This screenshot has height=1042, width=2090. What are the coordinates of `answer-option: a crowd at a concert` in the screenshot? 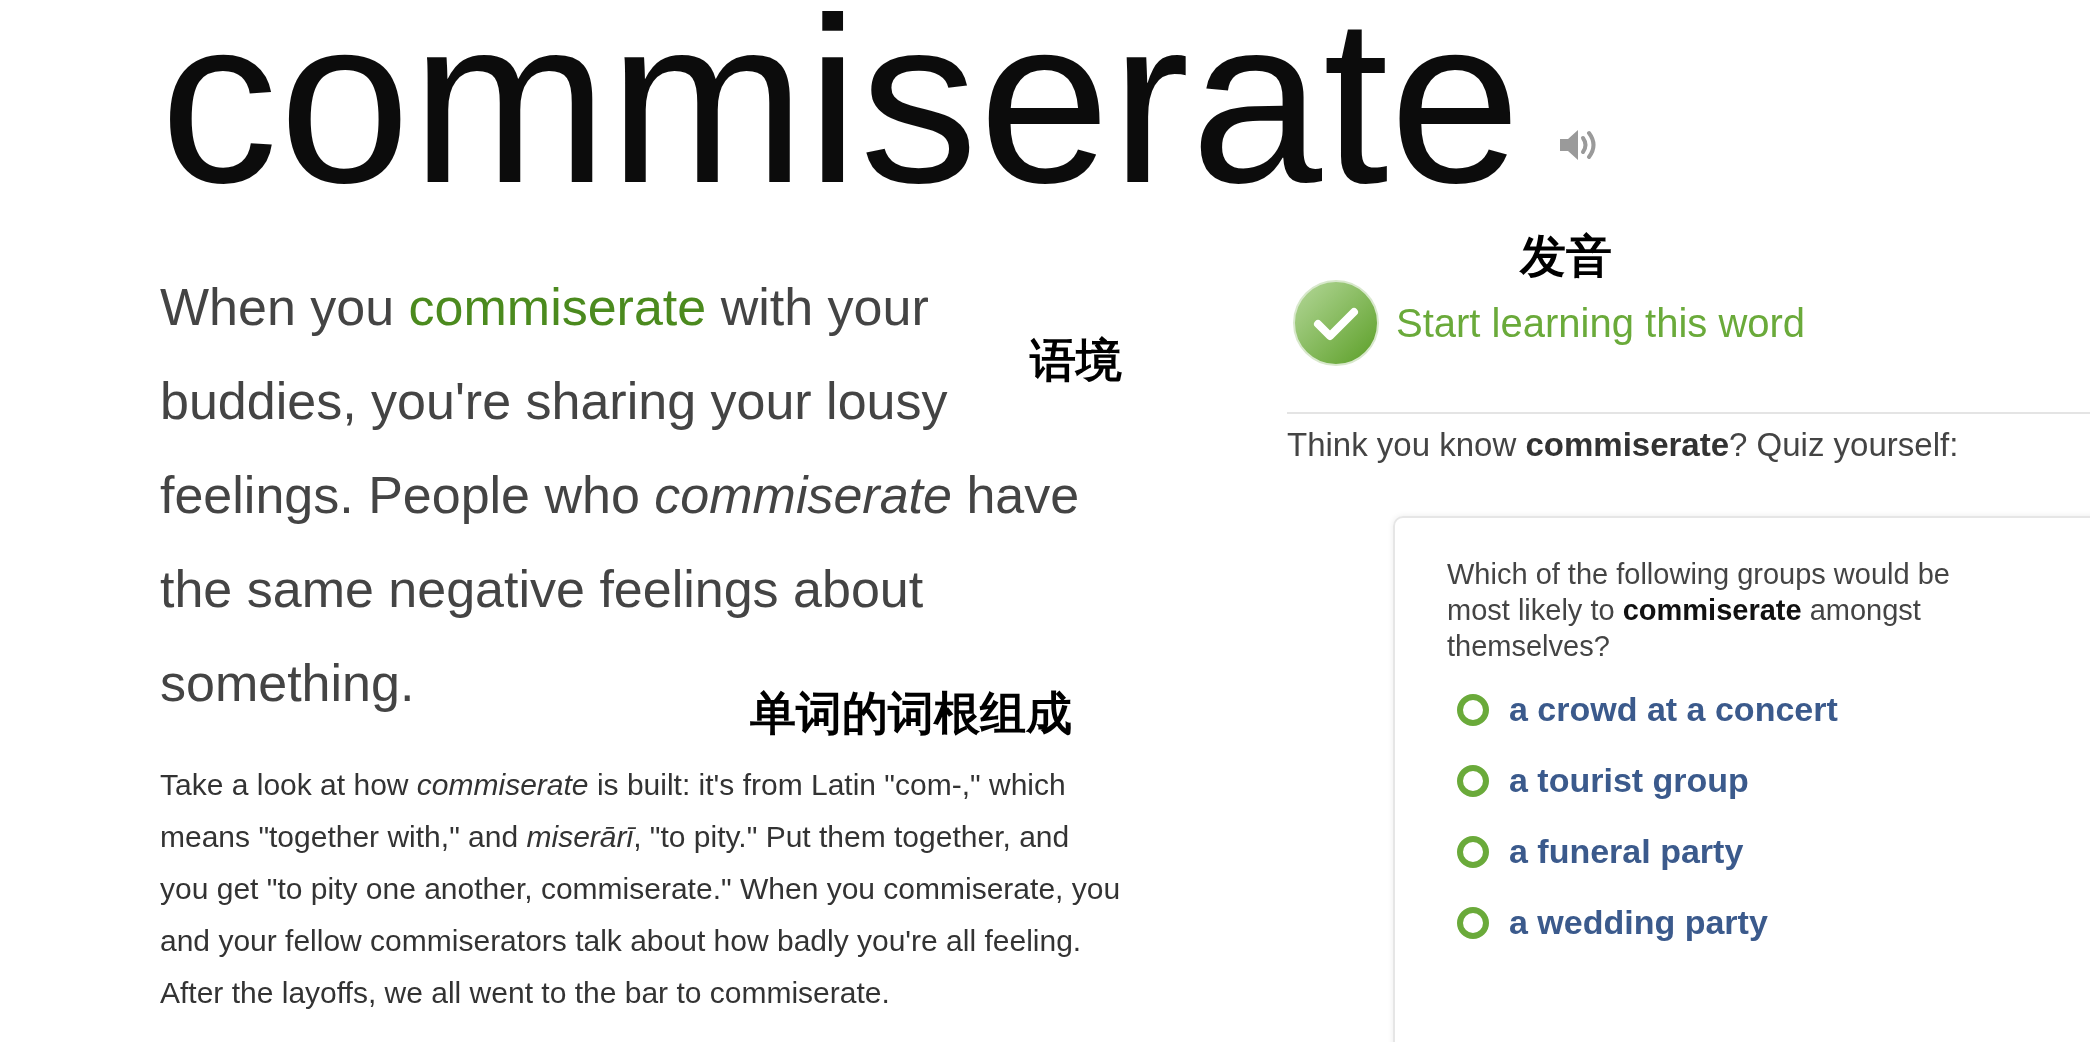 It's located at (1673, 709).